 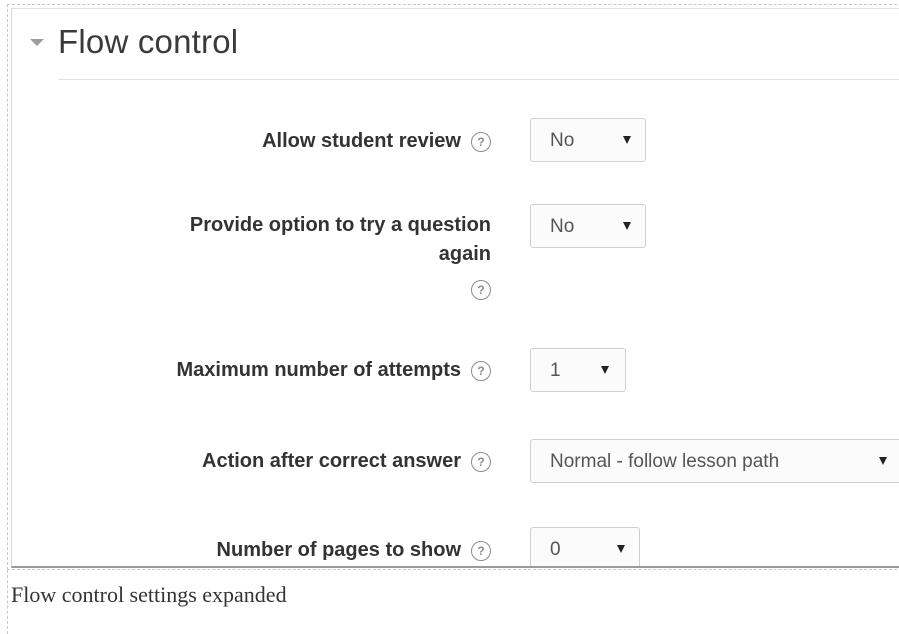 What do you see at coordinates (588, 140) in the screenshot?
I see `select-allow-student-review: No` at bounding box center [588, 140].